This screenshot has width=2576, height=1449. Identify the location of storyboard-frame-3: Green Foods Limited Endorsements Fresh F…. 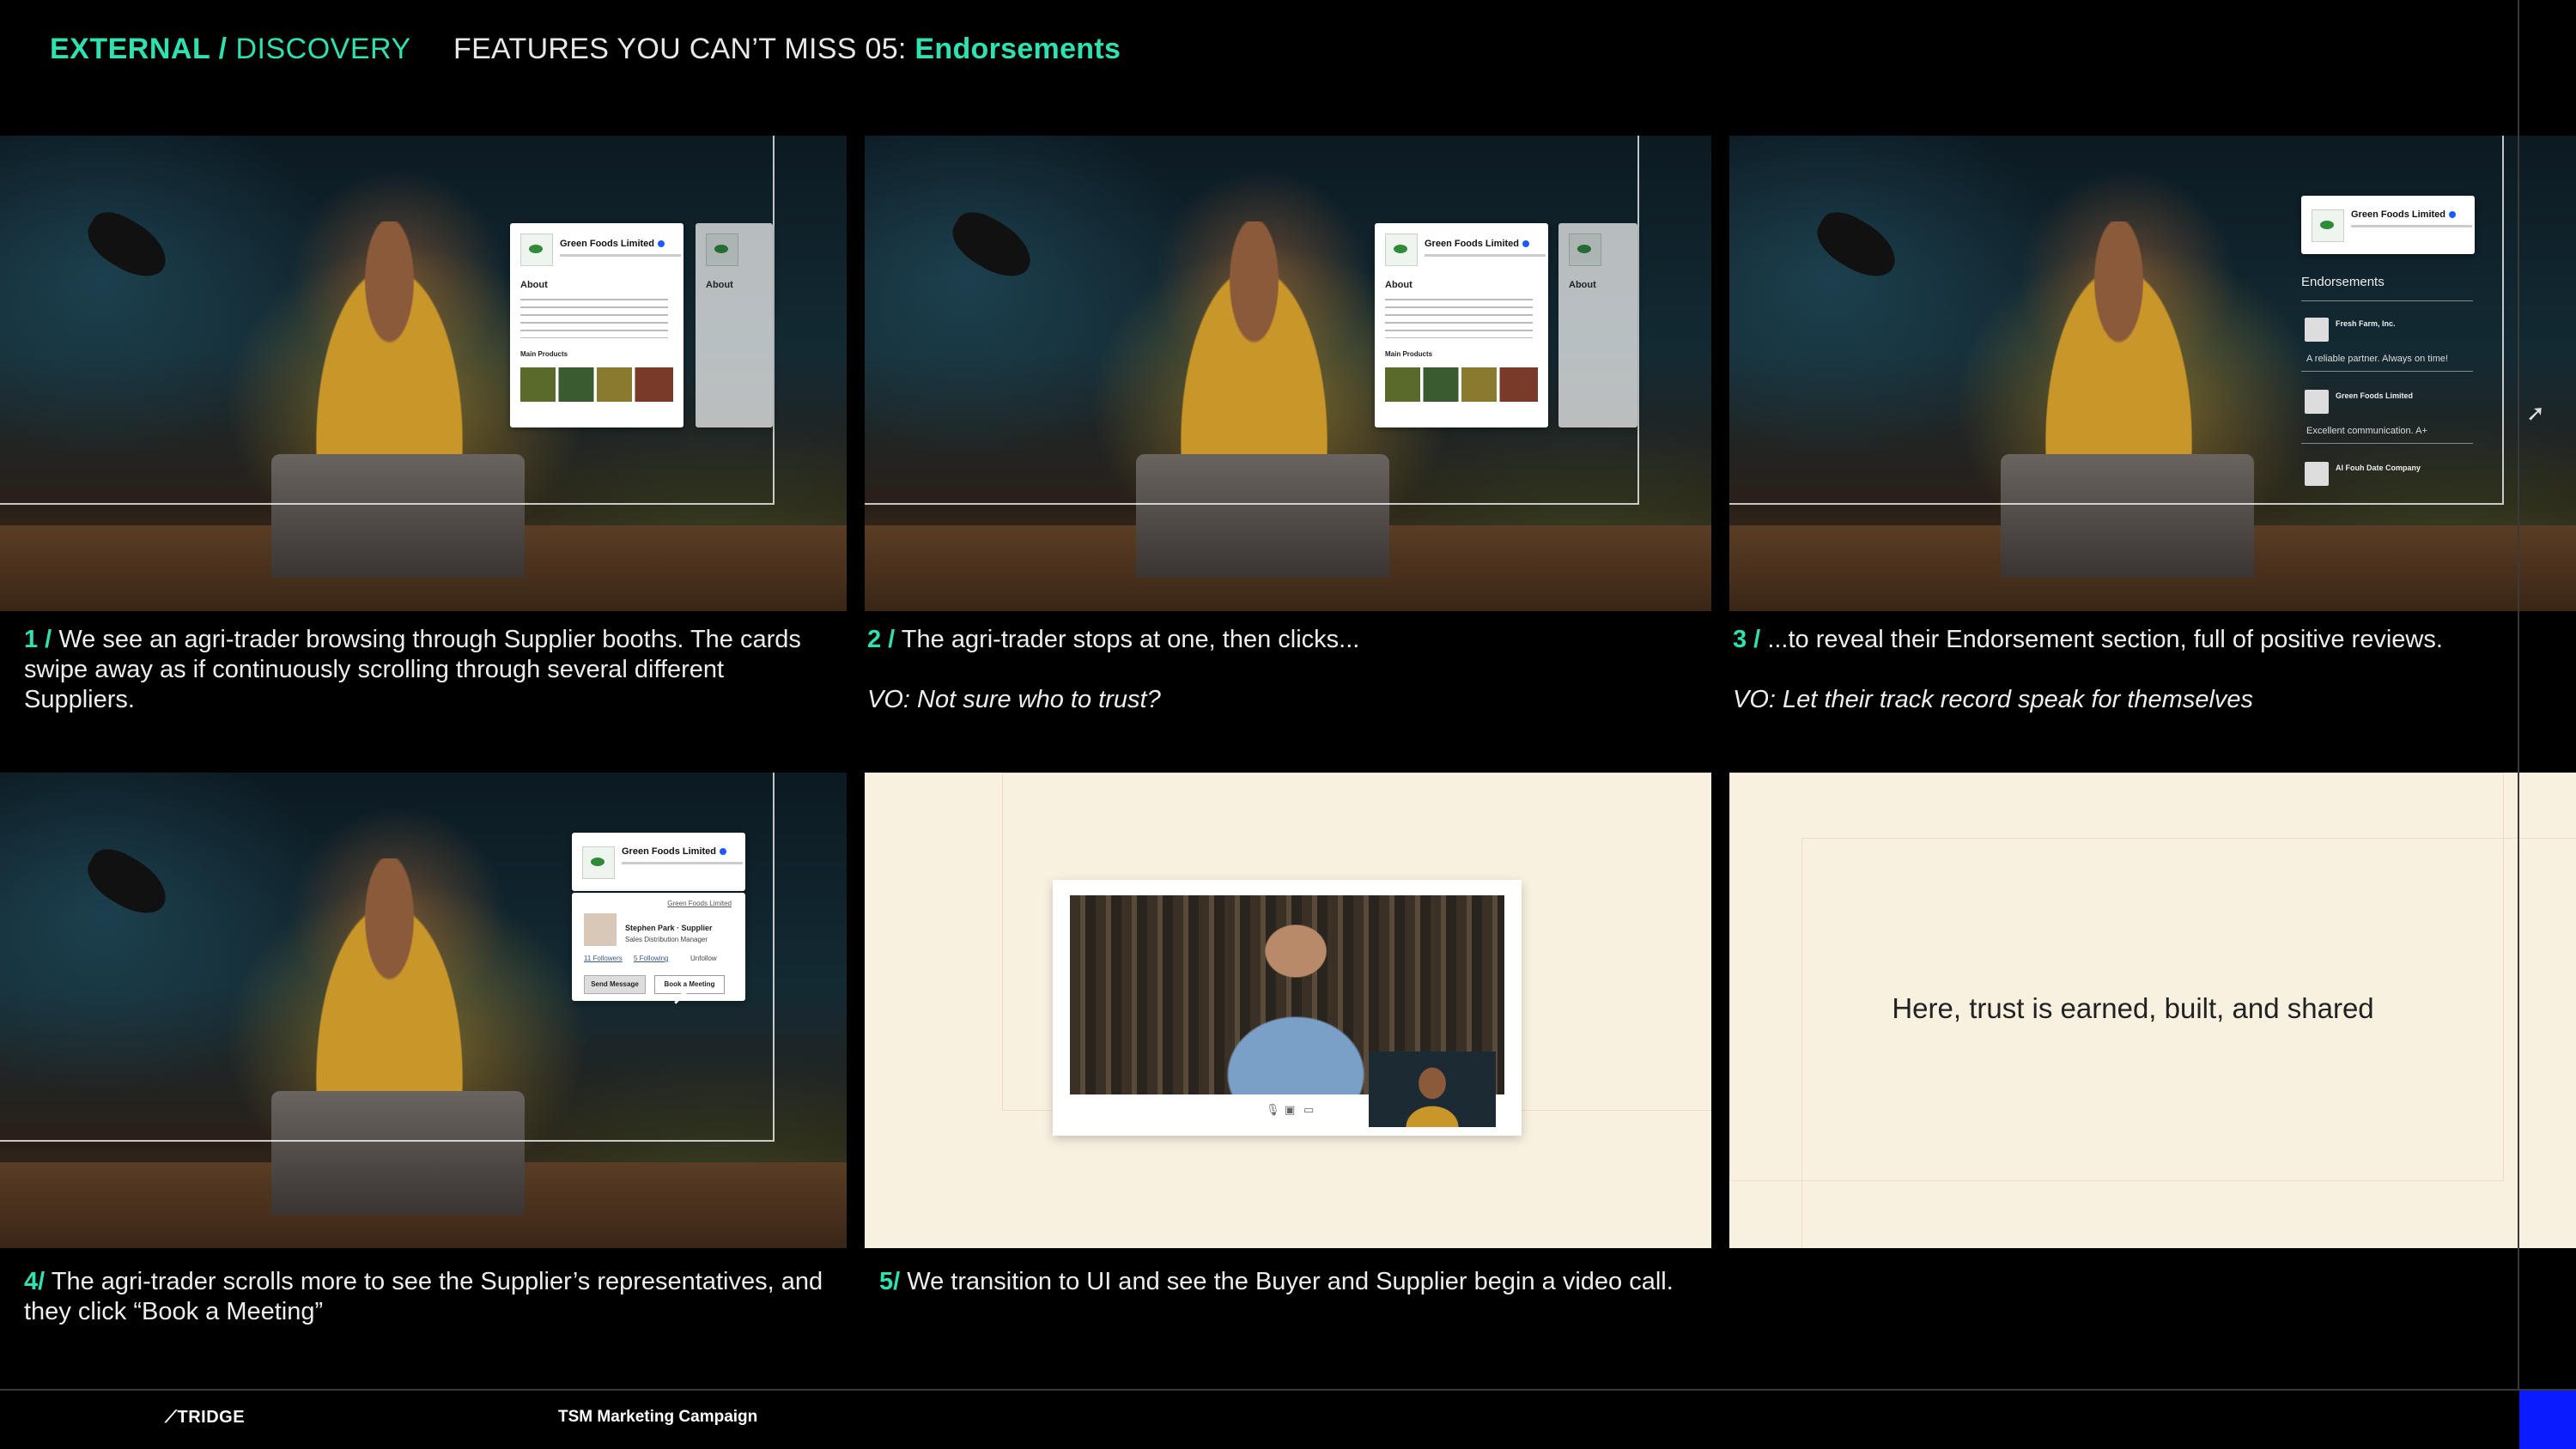
(2152, 373).